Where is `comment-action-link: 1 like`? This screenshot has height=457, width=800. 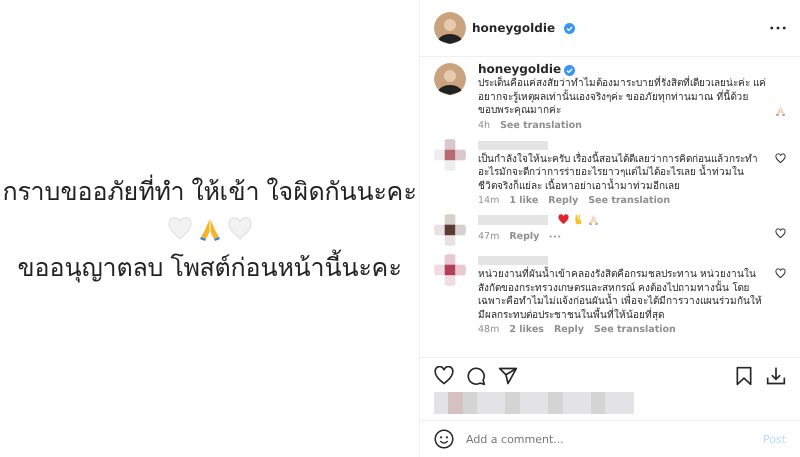
comment-action-link: 1 like is located at coordinates (523, 200).